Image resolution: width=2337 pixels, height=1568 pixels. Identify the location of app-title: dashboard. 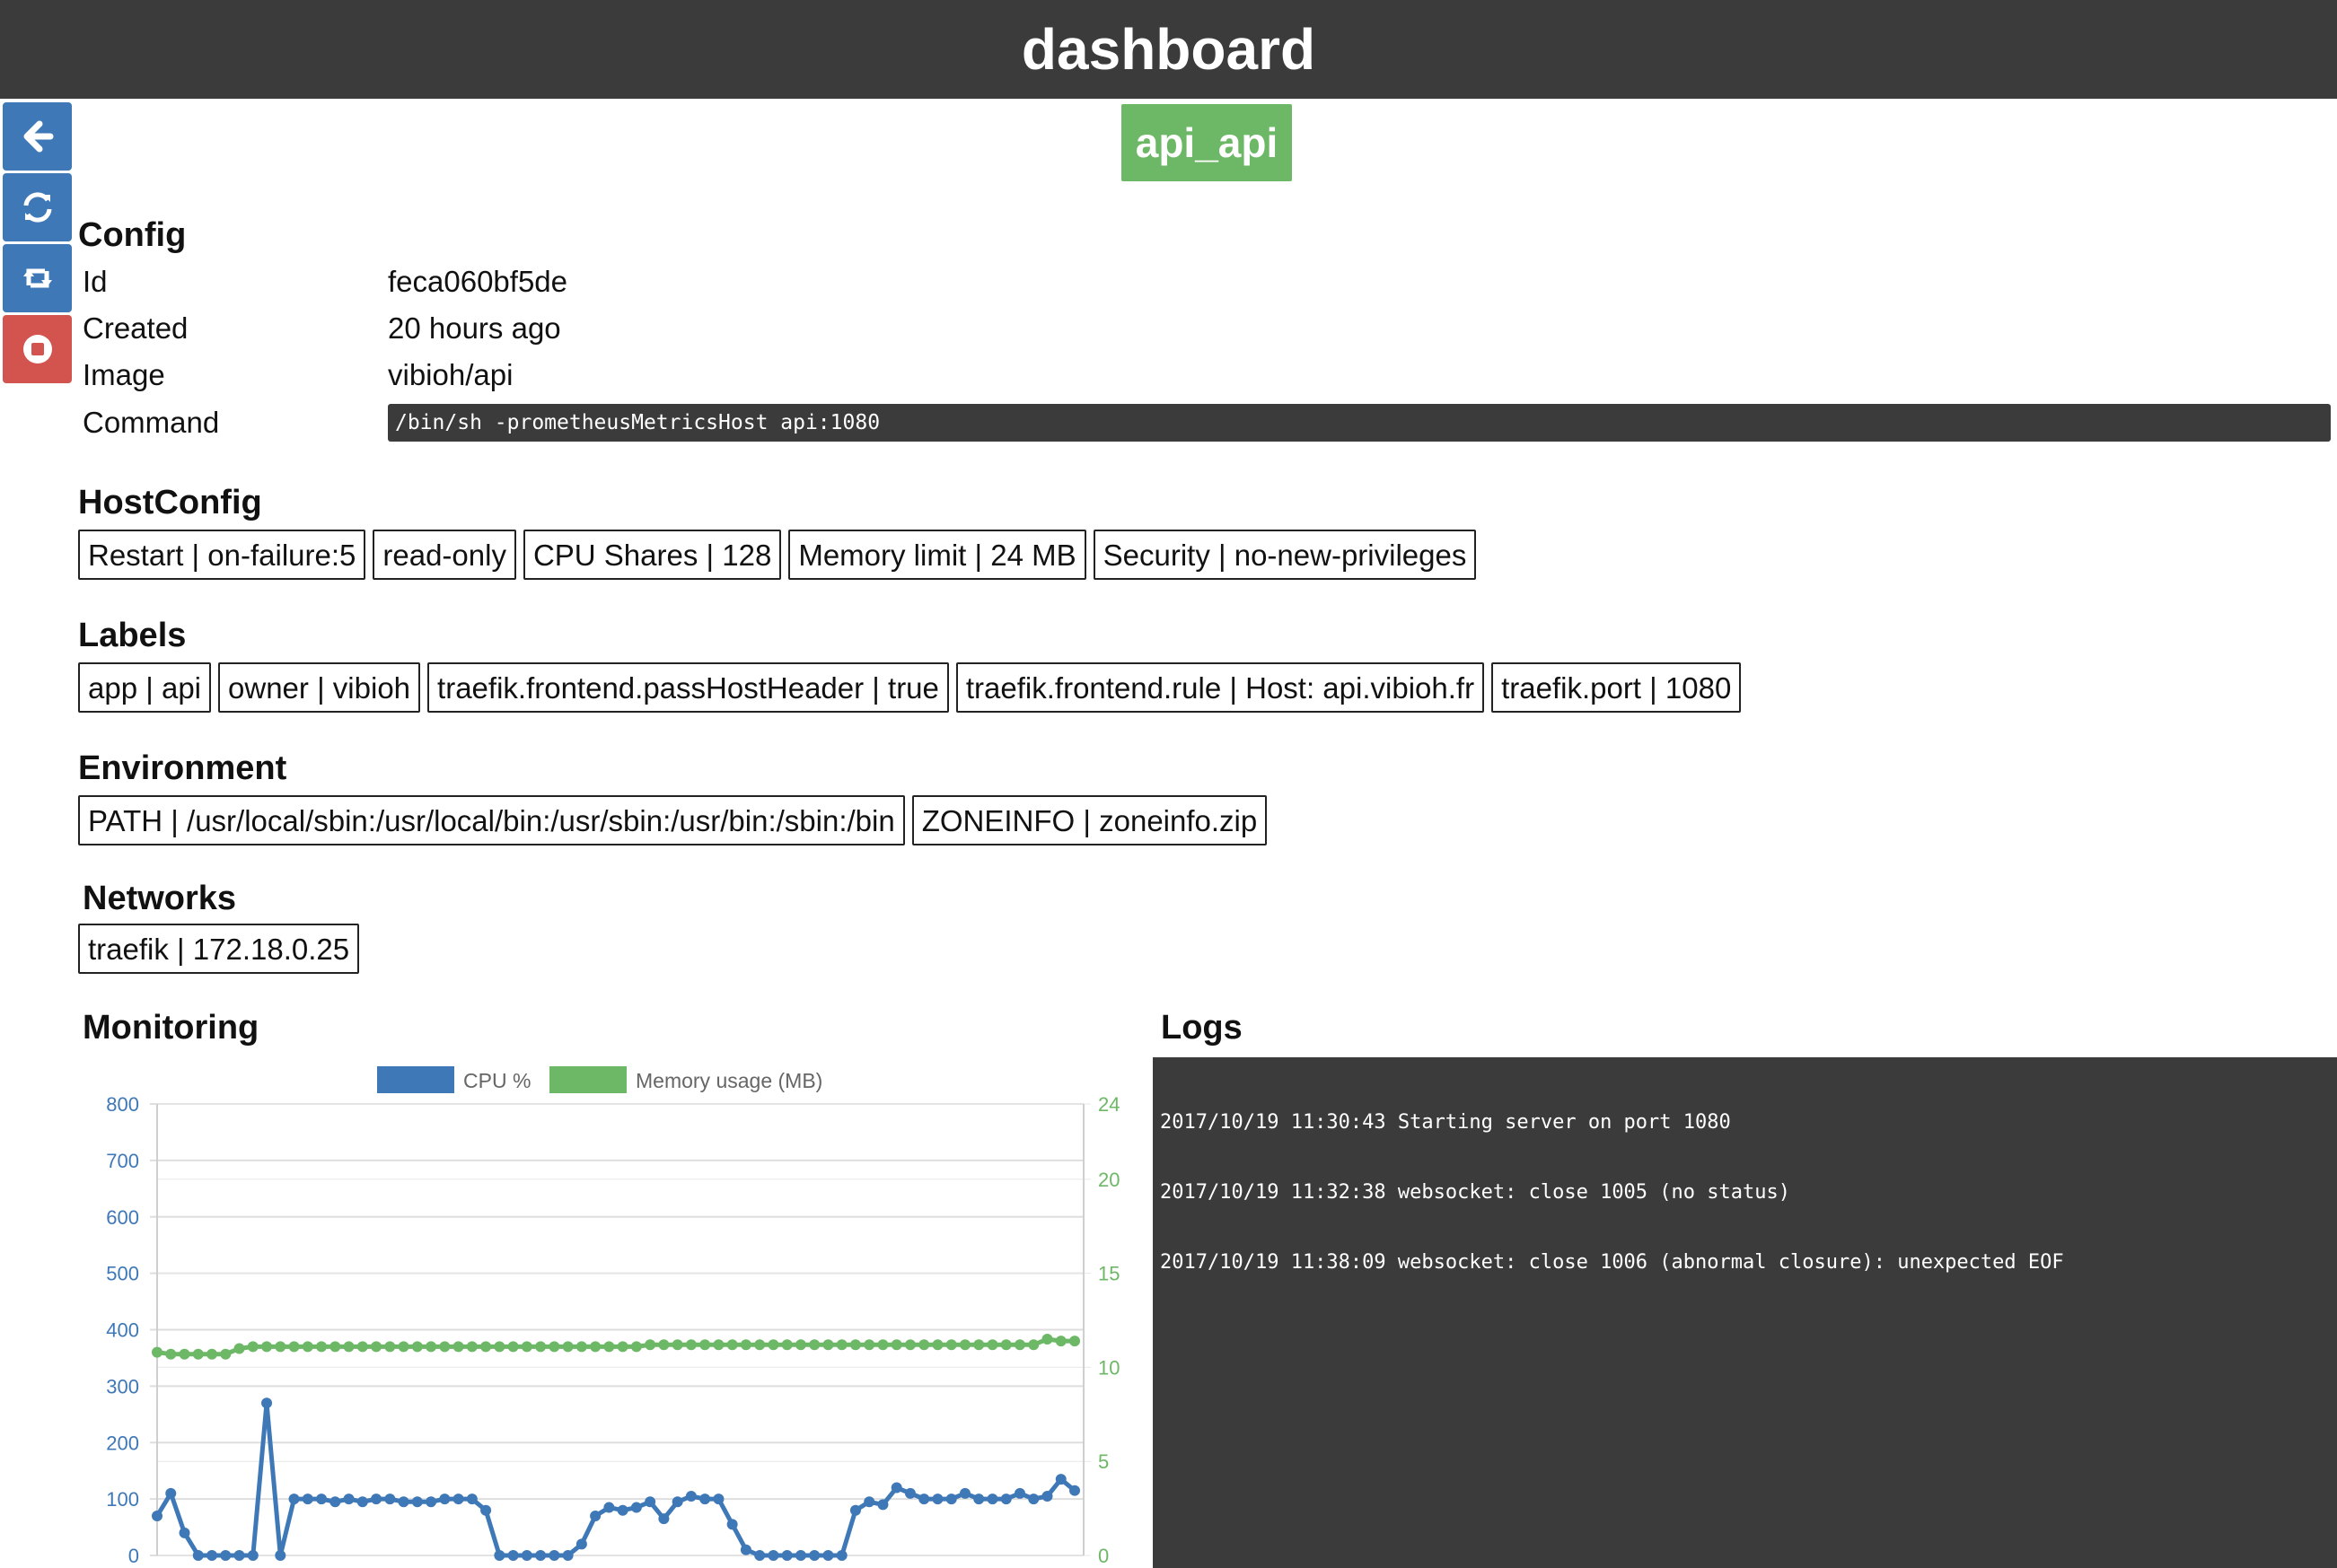
(1168, 49).